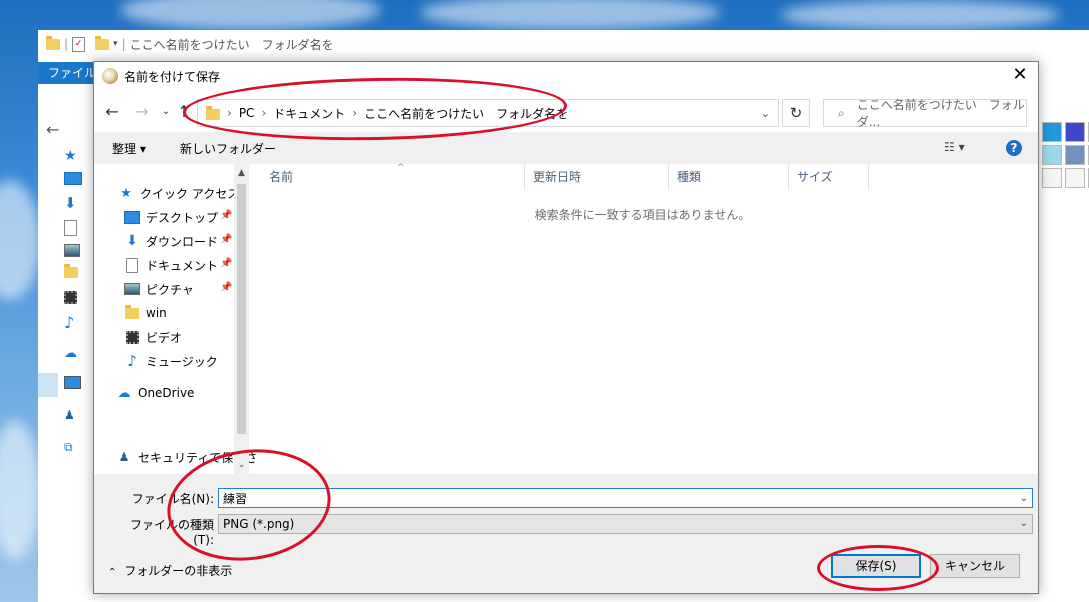 The image size is (1089, 602). Describe the element at coordinates (841, 112) in the screenshot. I see `search-icon: ⌕` at that location.